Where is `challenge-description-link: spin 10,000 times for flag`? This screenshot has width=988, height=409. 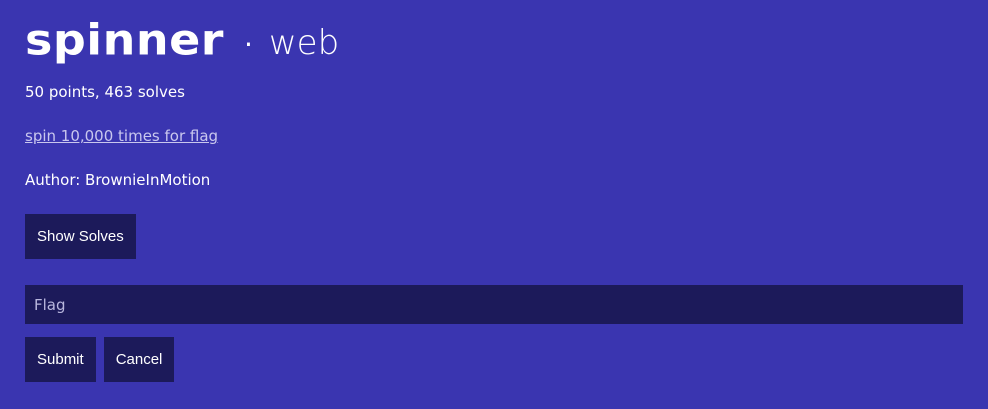
challenge-description-link: spin 10,000 times for flag is located at coordinates (121, 136).